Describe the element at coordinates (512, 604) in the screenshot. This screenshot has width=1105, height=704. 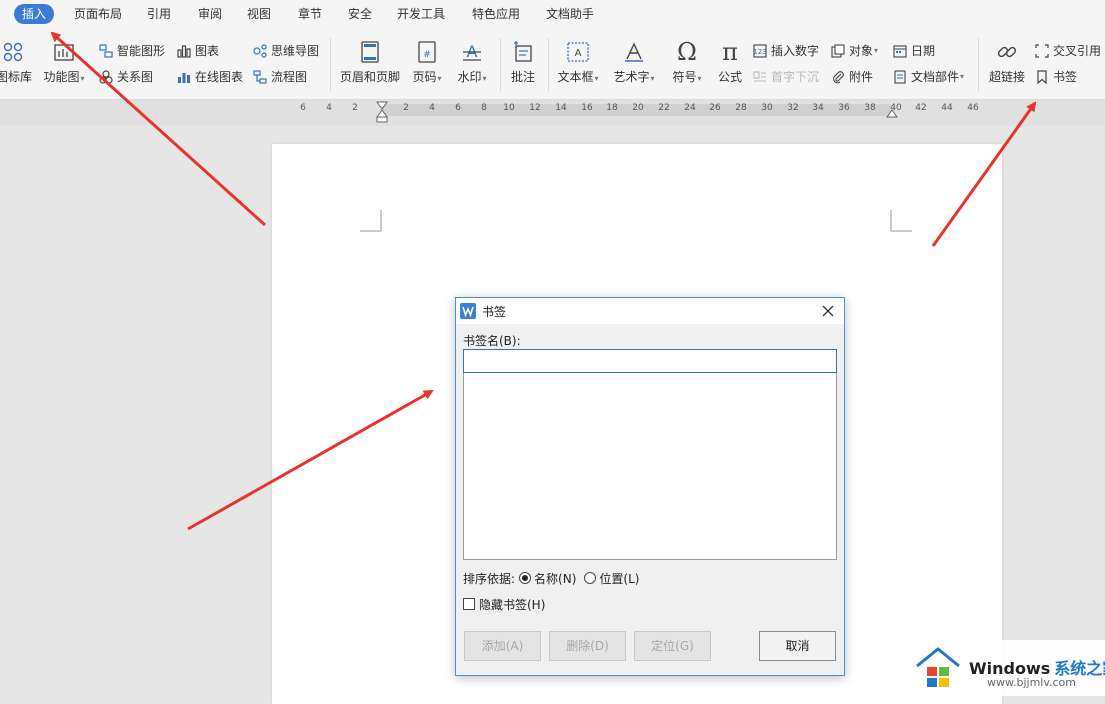
I see `hide-bookmarks-label: 隐藏书签(H)` at that location.